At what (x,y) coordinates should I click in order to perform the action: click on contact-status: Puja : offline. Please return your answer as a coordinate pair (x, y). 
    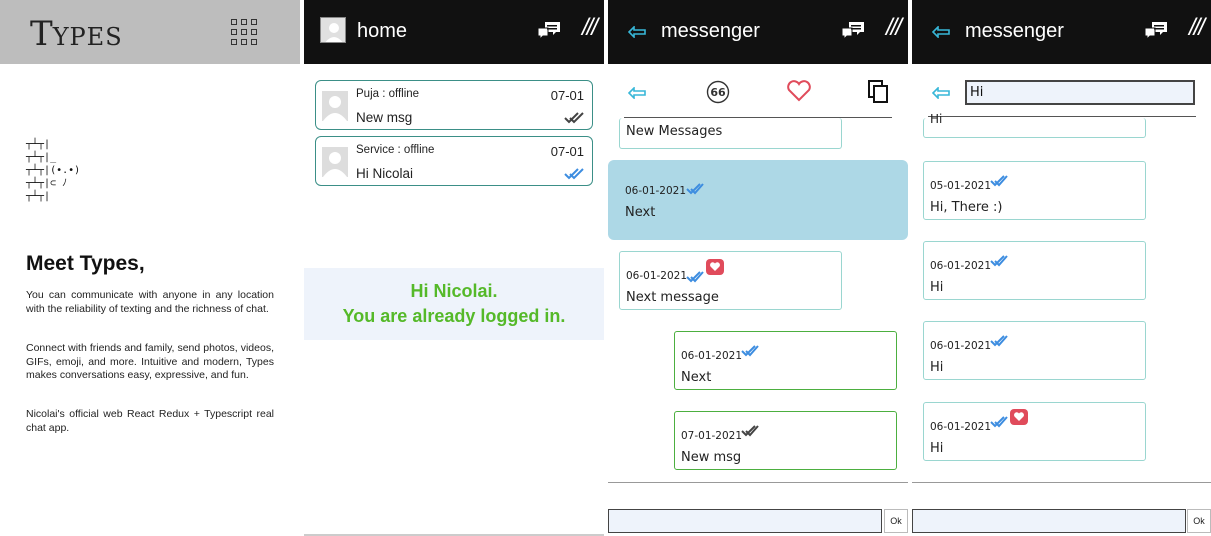
    Looking at the image, I should click on (388, 94).